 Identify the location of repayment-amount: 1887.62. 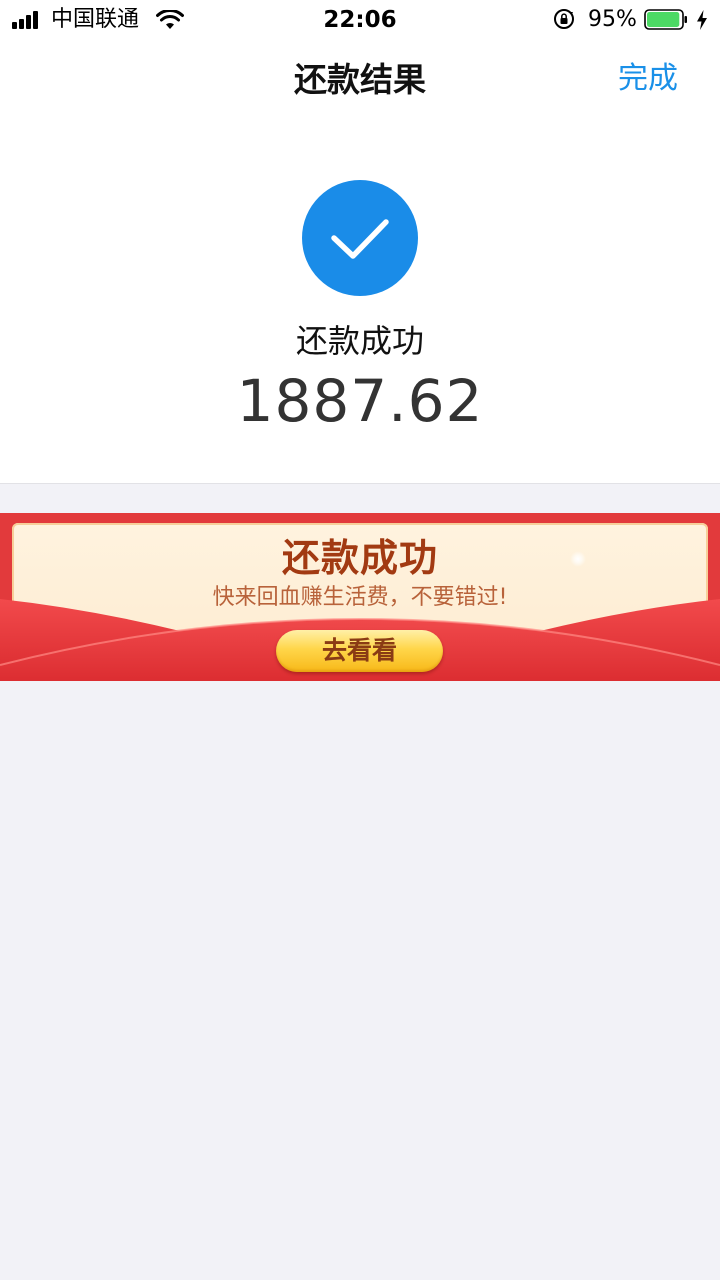
(360, 401).